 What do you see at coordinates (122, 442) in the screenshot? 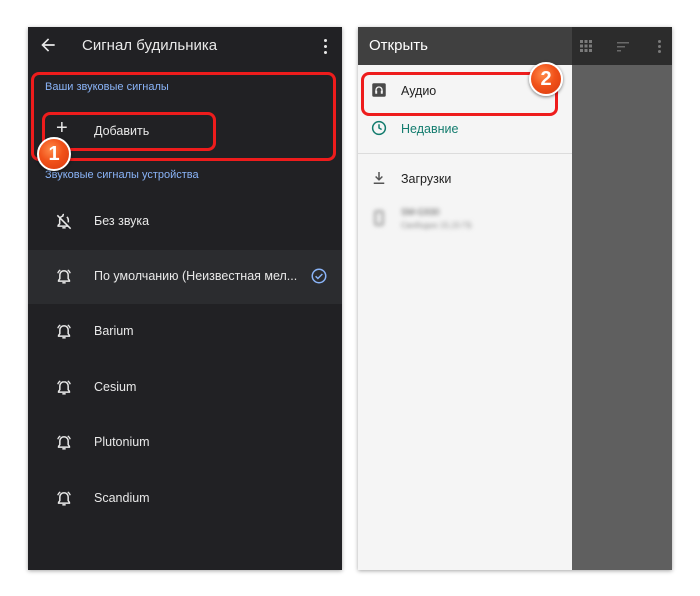
I see `list-item-label: Plutonium` at bounding box center [122, 442].